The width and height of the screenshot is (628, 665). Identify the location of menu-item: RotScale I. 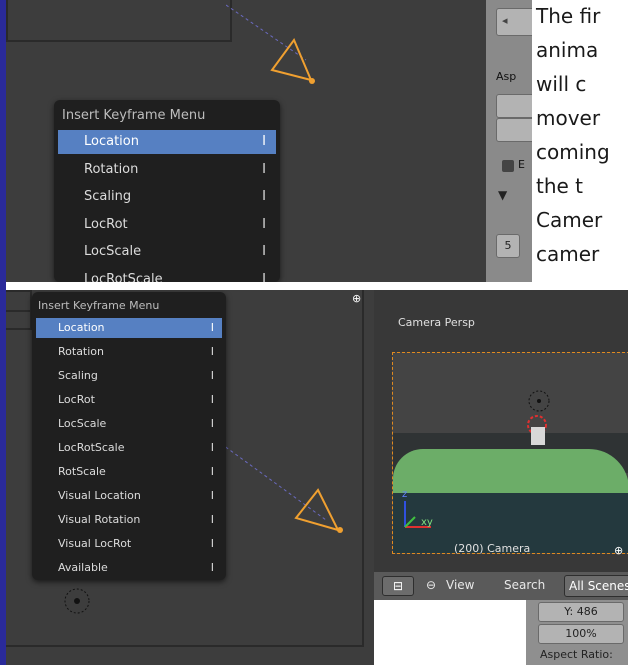
(129, 472).